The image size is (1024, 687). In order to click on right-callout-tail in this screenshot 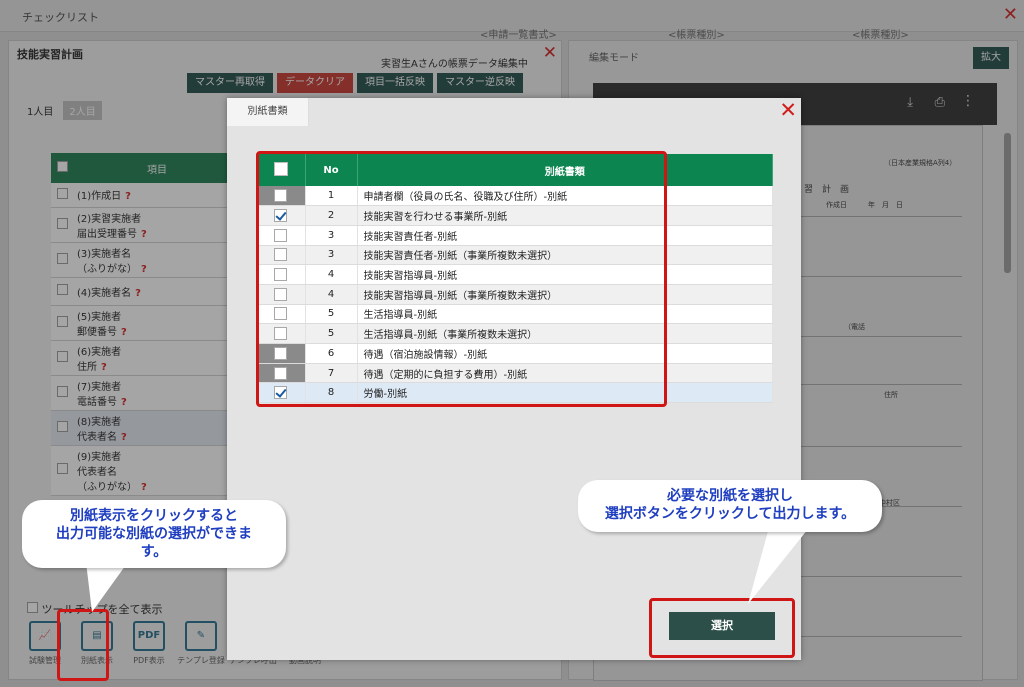, I will do `click(780, 564)`.